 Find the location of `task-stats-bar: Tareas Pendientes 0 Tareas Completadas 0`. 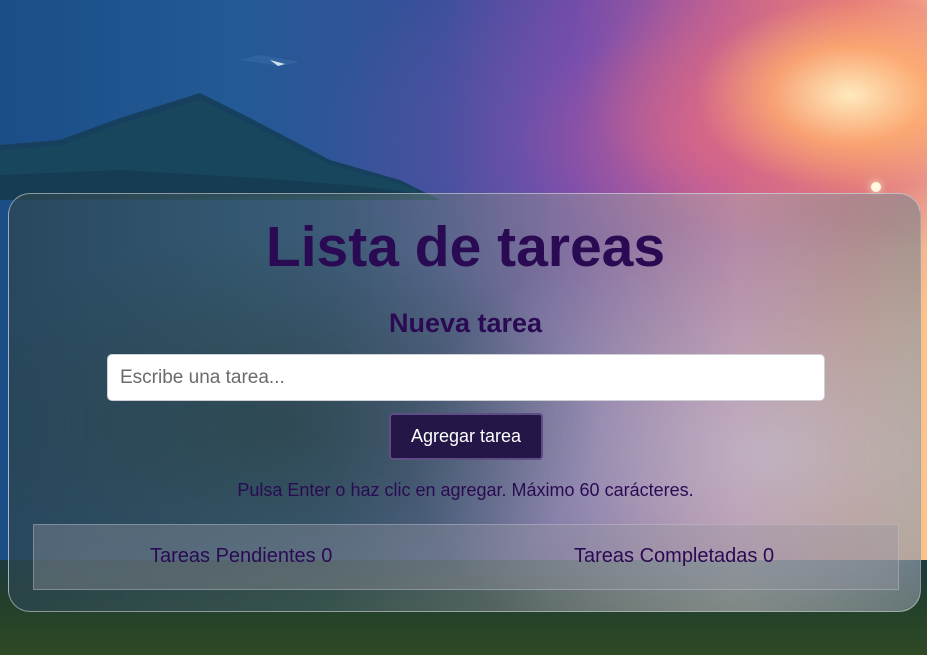

task-stats-bar: Tareas Pendientes 0 Tareas Completadas 0 is located at coordinates (466, 557).